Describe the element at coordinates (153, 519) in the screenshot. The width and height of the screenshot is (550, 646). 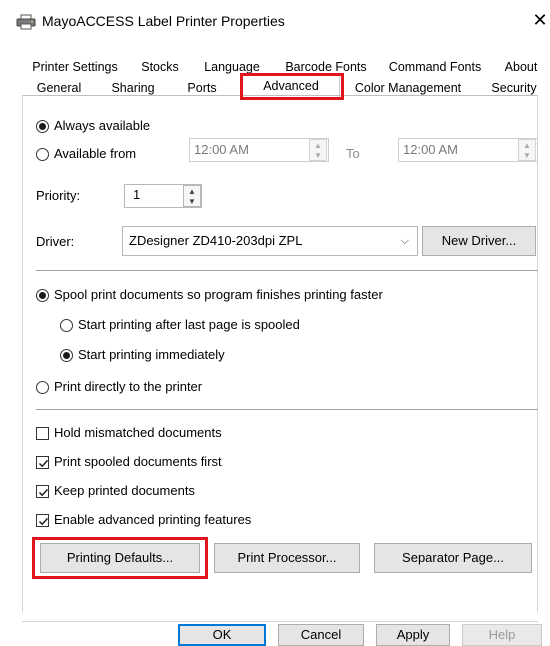
I see `advanced-features-label: Enable advanced printing features` at that location.